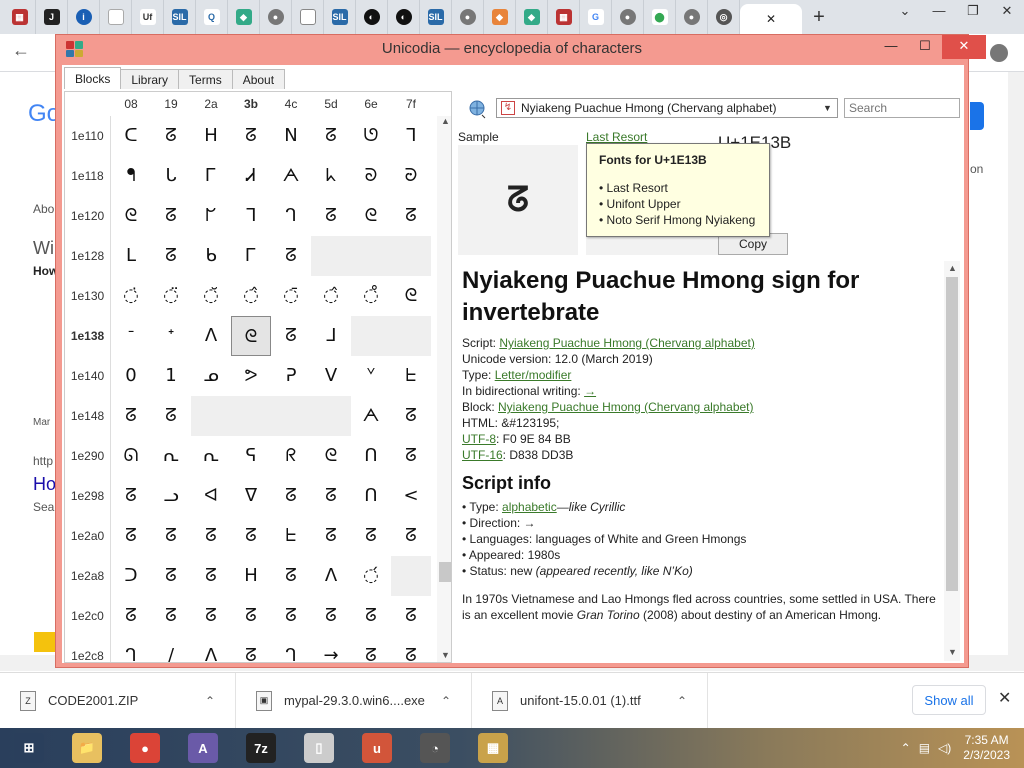 The width and height of the screenshot is (1024, 768). I want to click on grid-char-cell: ᘎ, so click(371, 136).